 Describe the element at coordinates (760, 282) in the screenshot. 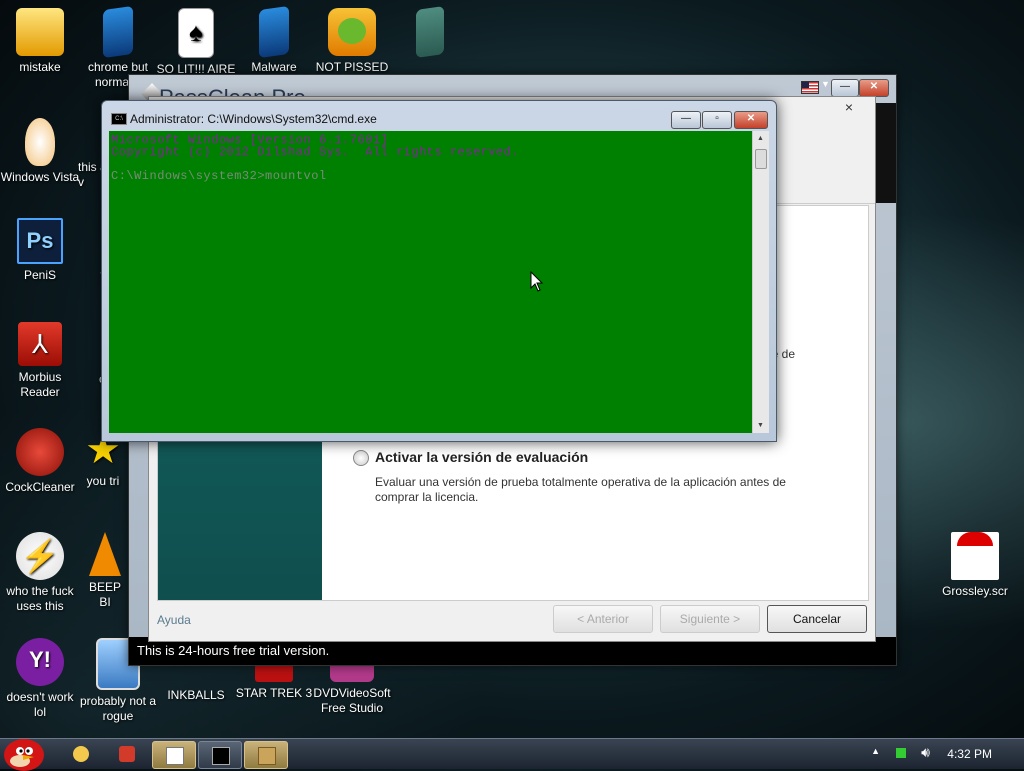

I see `console-scrollbar: ▲ ▼` at that location.